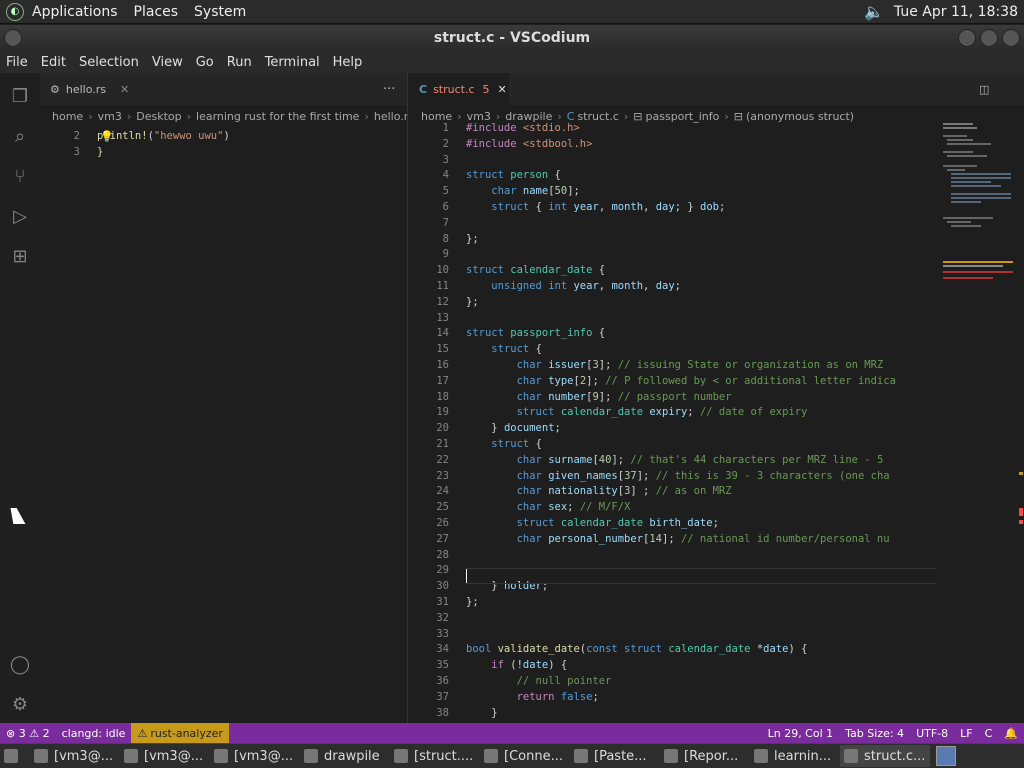  Describe the element at coordinates (673, 349) in the screenshot. I see `code-line: 15 struct {` at that location.